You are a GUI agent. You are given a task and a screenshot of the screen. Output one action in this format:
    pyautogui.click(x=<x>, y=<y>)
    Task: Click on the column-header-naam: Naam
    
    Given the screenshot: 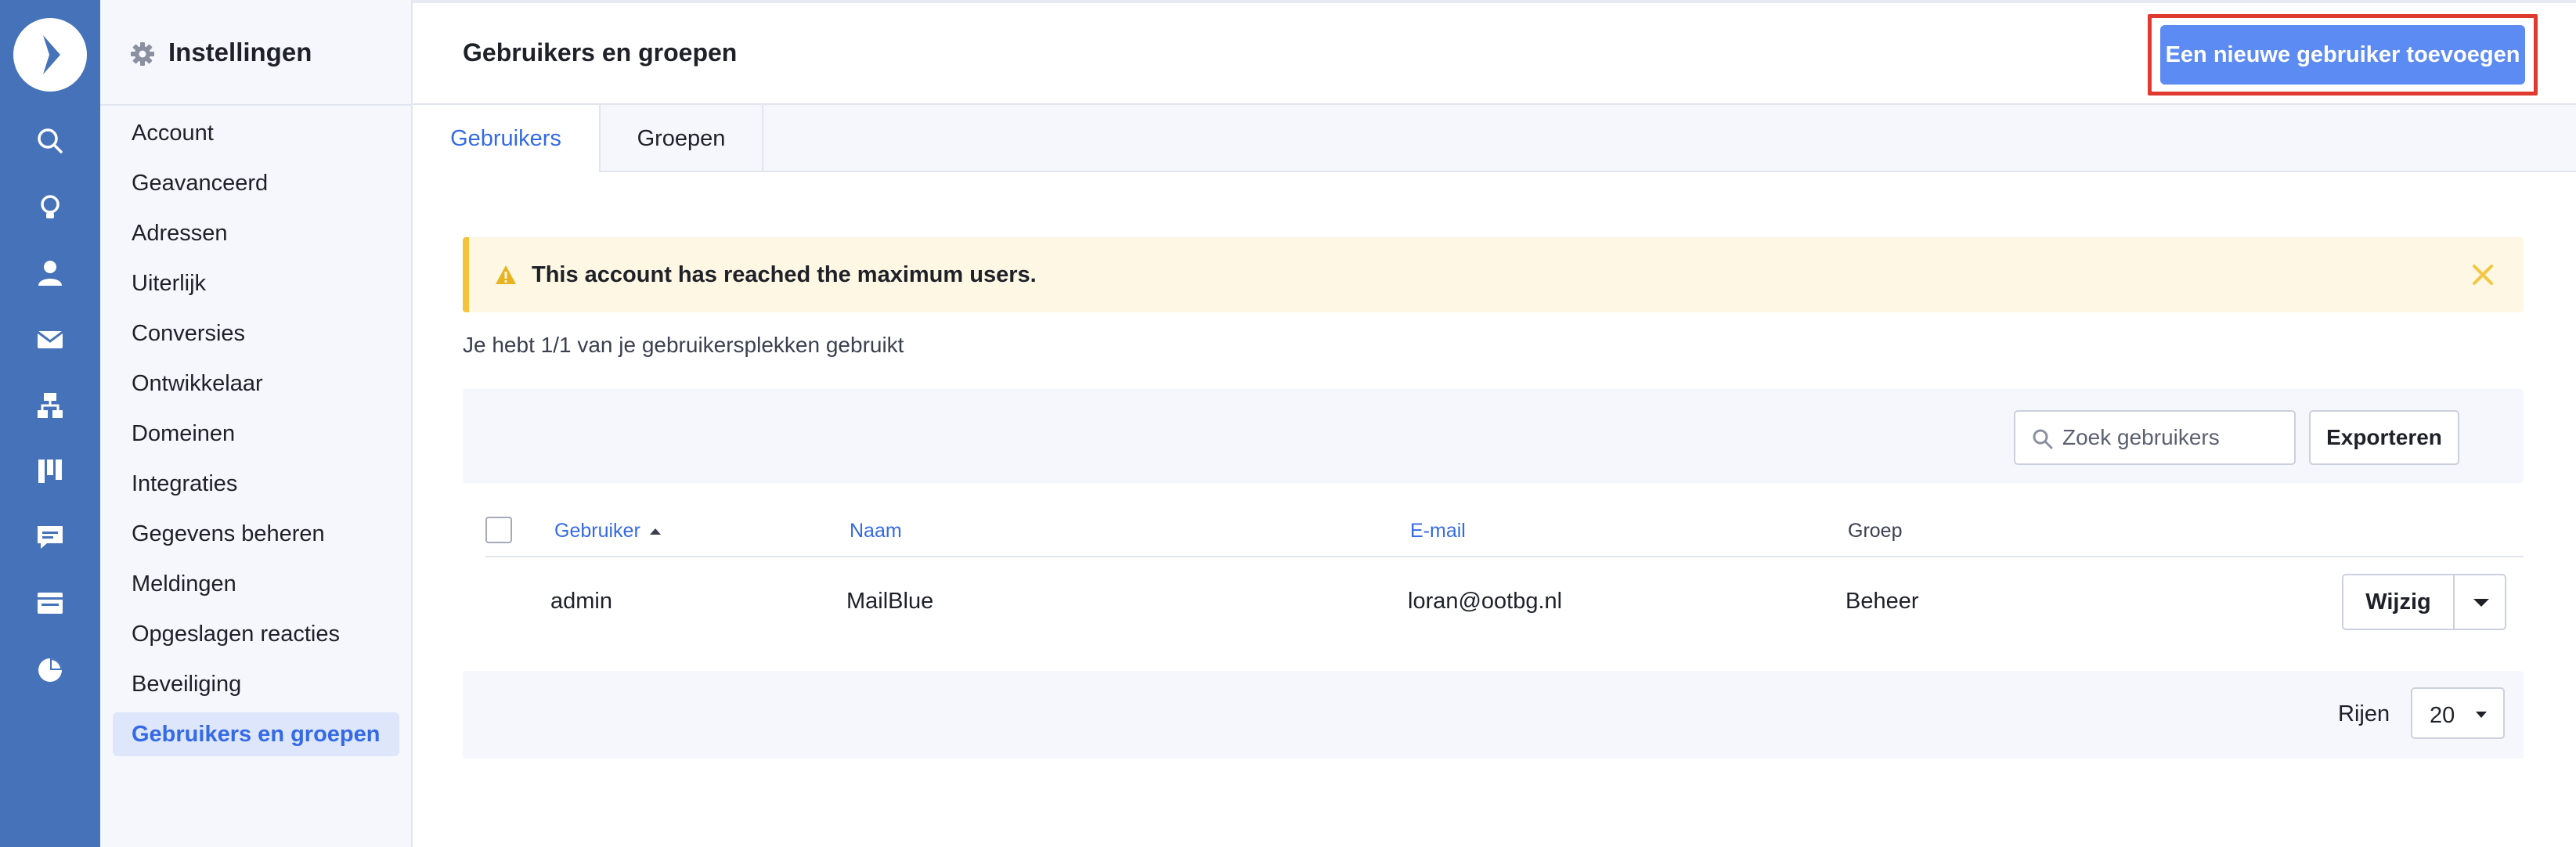 What is the action you would take?
    pyautogui.click(x=876, y=531)
    